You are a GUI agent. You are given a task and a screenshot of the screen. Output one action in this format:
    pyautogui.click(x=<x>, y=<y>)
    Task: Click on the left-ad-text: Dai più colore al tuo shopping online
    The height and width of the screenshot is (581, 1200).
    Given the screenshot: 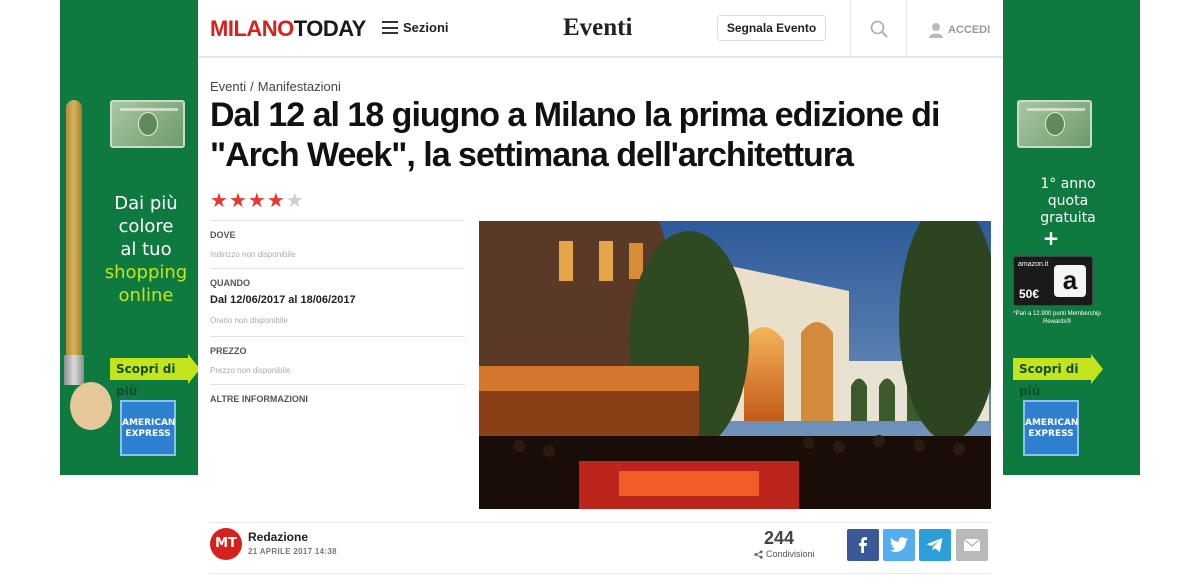 What is the action you would take?
    pyautogui.click(x=146, y=249)
    